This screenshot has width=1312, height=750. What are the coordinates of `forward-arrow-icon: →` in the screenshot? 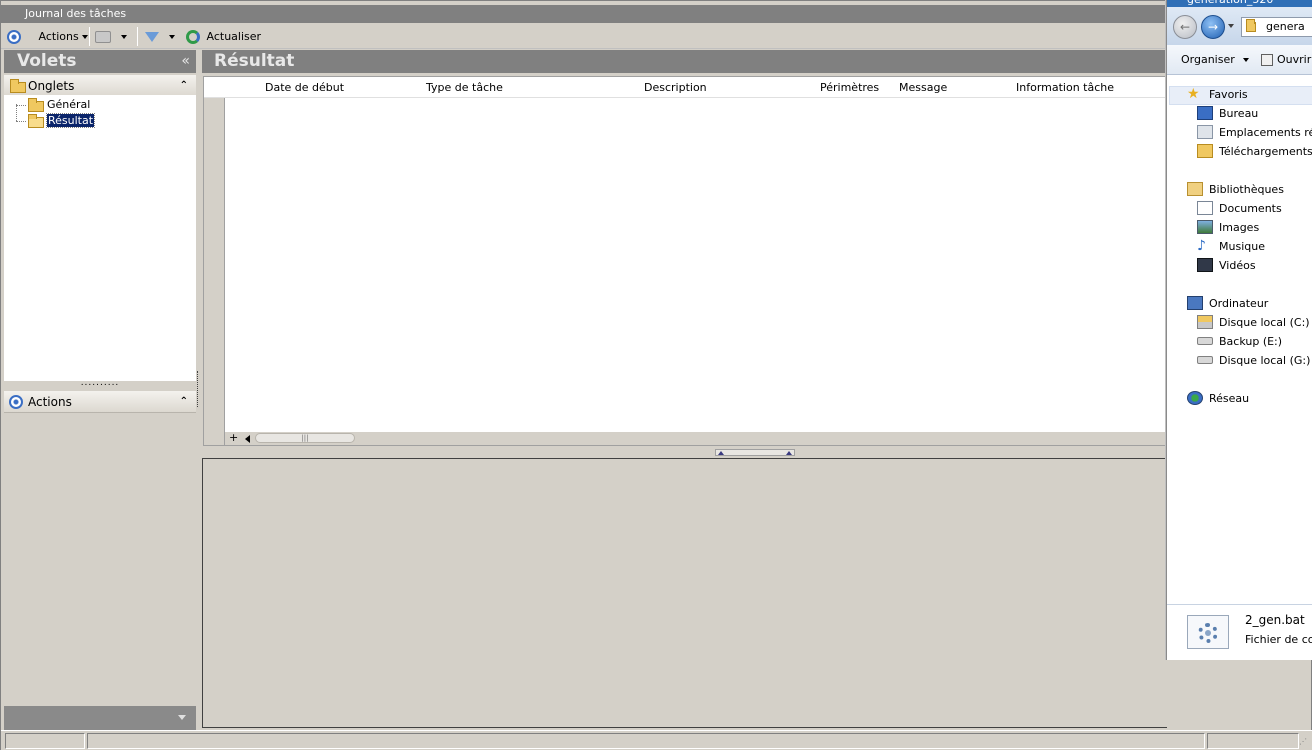 It's located at (1213, 27).